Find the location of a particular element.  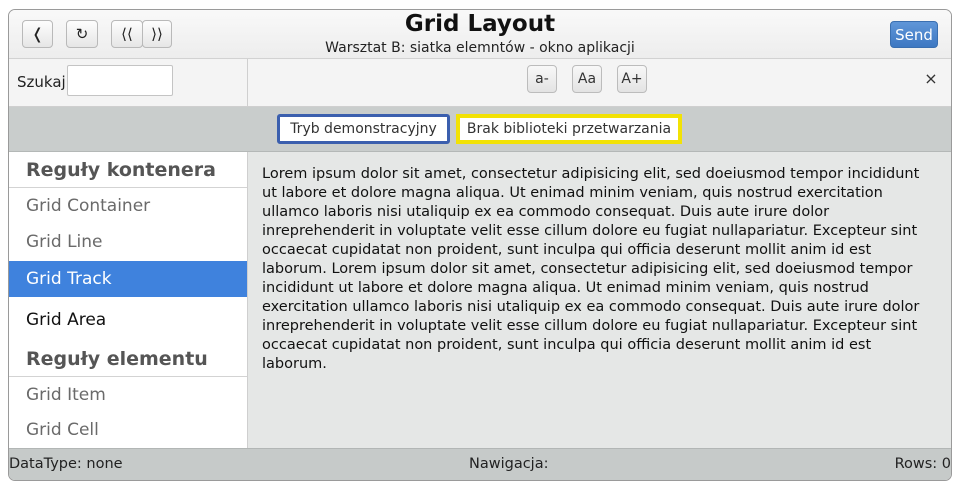

status-bar: DataType: none Nawigacja: Rows: 0 is located at coordinates (480, 464).